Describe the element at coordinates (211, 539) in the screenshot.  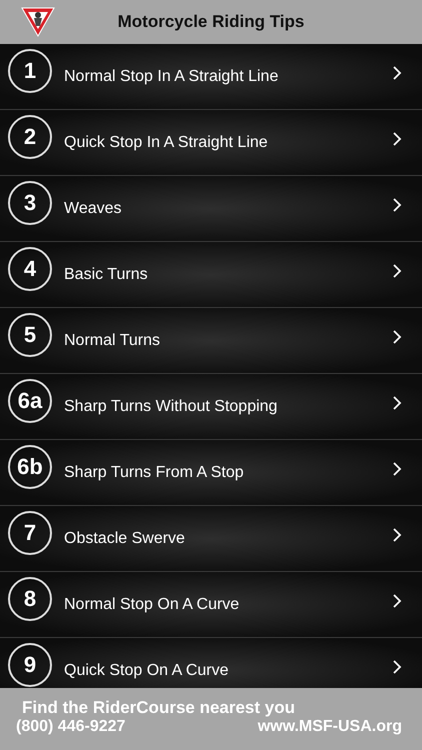
I see `tip-row: 7 Obstacle Swerve` at that location.